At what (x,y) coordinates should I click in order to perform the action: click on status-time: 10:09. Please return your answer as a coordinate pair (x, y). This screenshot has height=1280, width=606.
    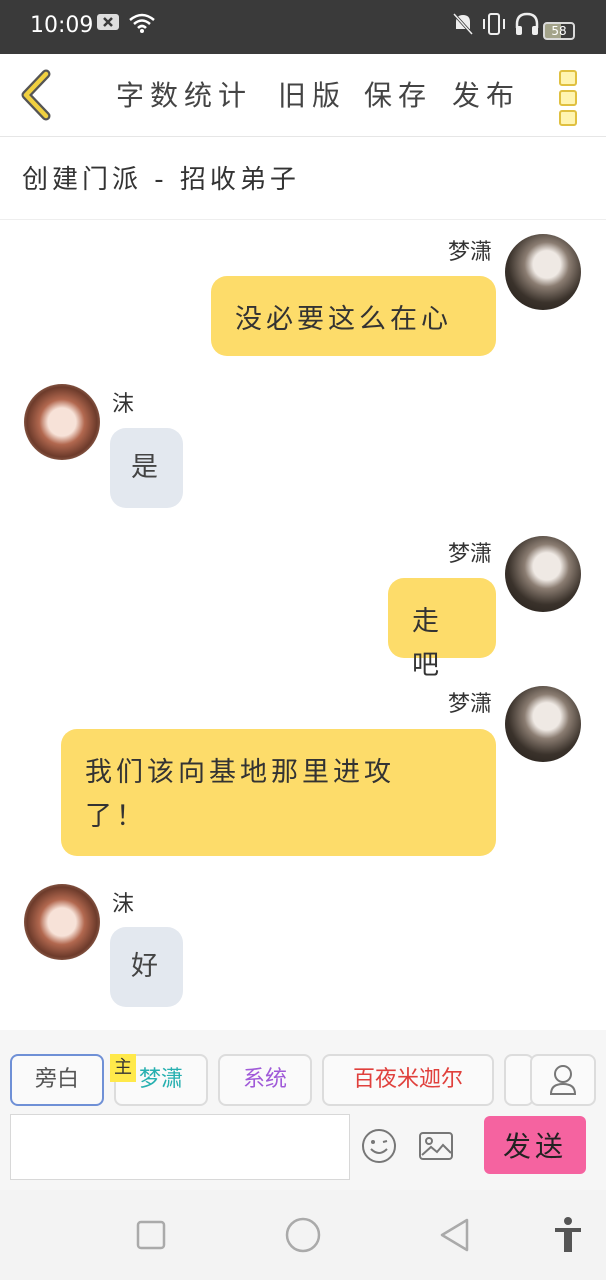
    Looking at the image, I should click on (62, 25).